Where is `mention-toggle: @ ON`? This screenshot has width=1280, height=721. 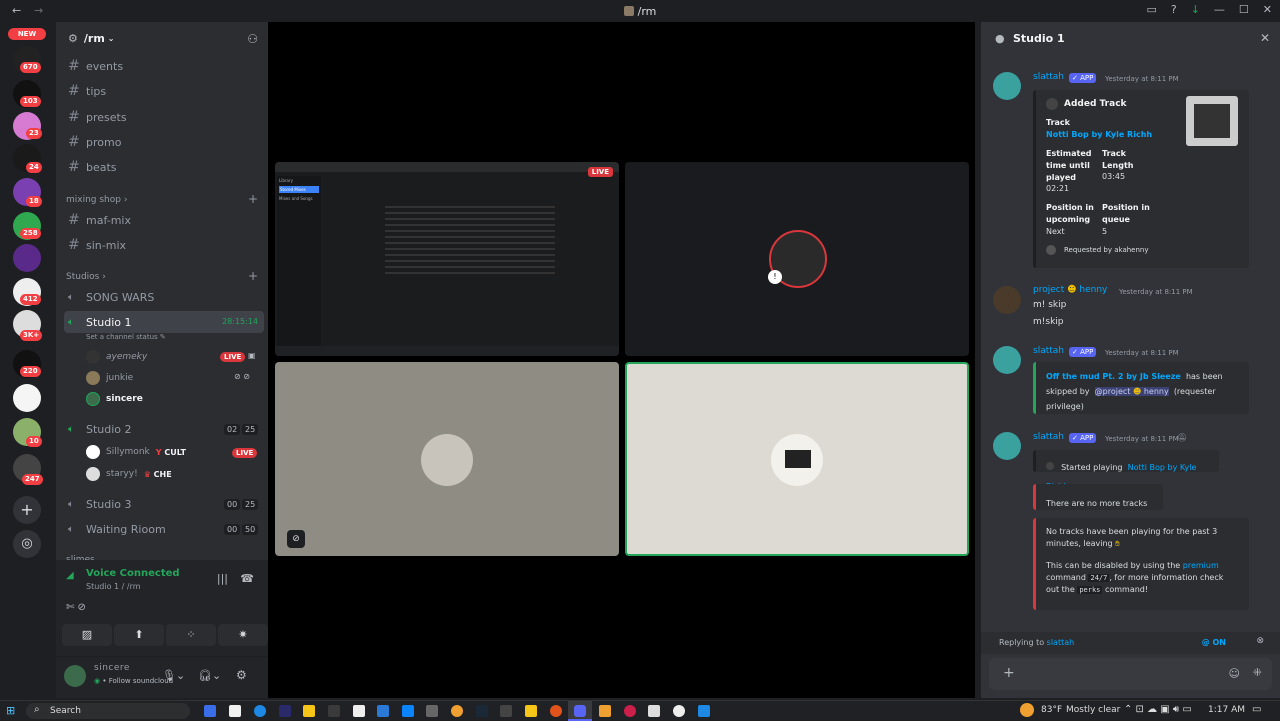
mention-toggle: @ ON is located at coordinates (1214, 642).